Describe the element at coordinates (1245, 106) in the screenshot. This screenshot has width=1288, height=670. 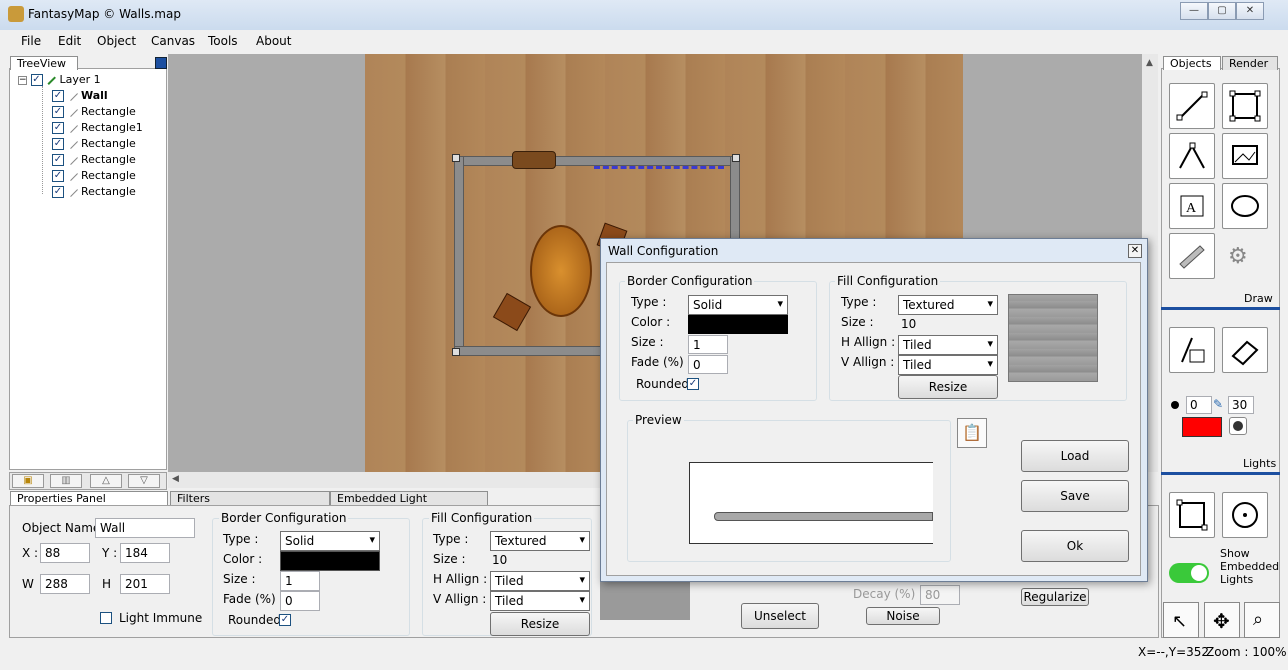
I see `rectangle-tool-button` at that location.